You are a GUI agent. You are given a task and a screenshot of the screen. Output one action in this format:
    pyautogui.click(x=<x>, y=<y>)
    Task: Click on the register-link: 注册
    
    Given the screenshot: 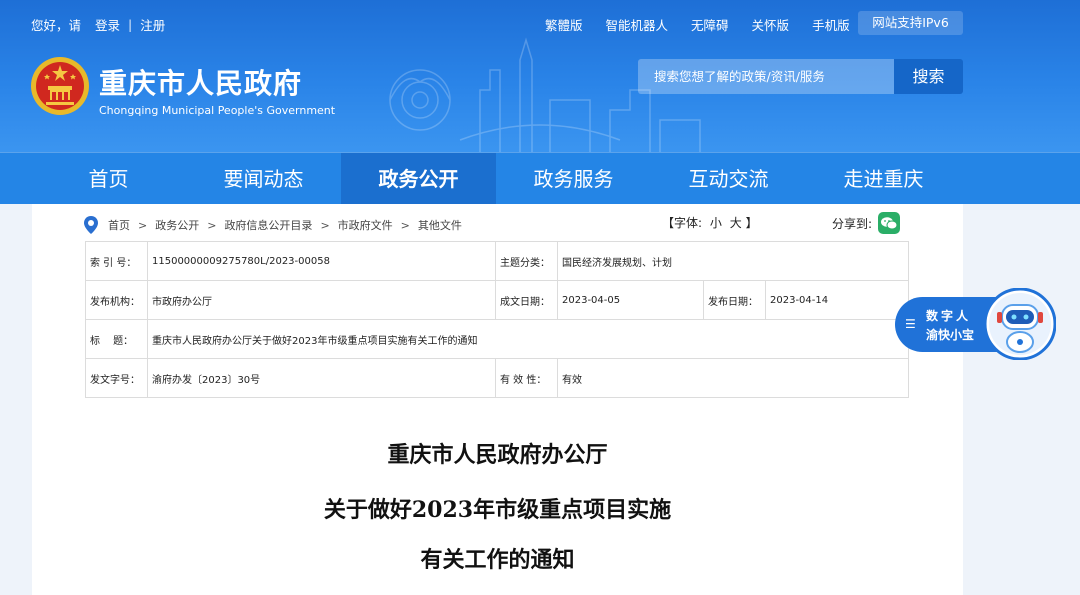 What is the action you would take?
    pyautogui.click(x=152, y=24)
    